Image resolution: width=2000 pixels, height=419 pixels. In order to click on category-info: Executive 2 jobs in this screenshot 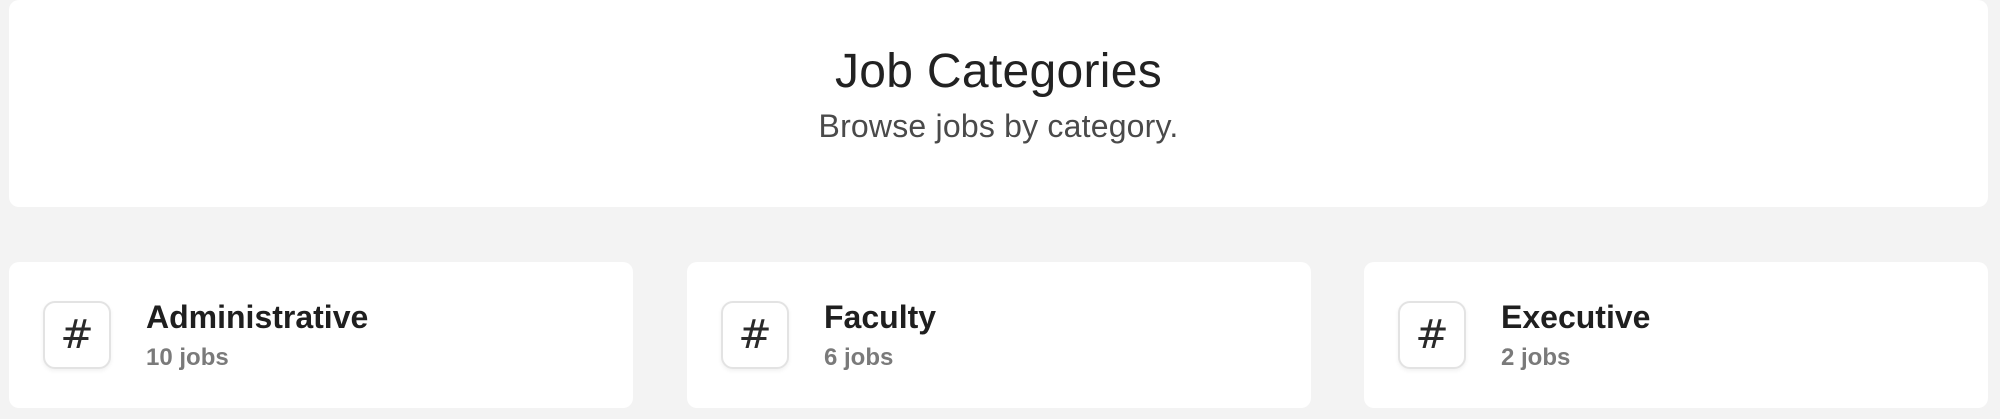, I will do `click(1575, 335)`.